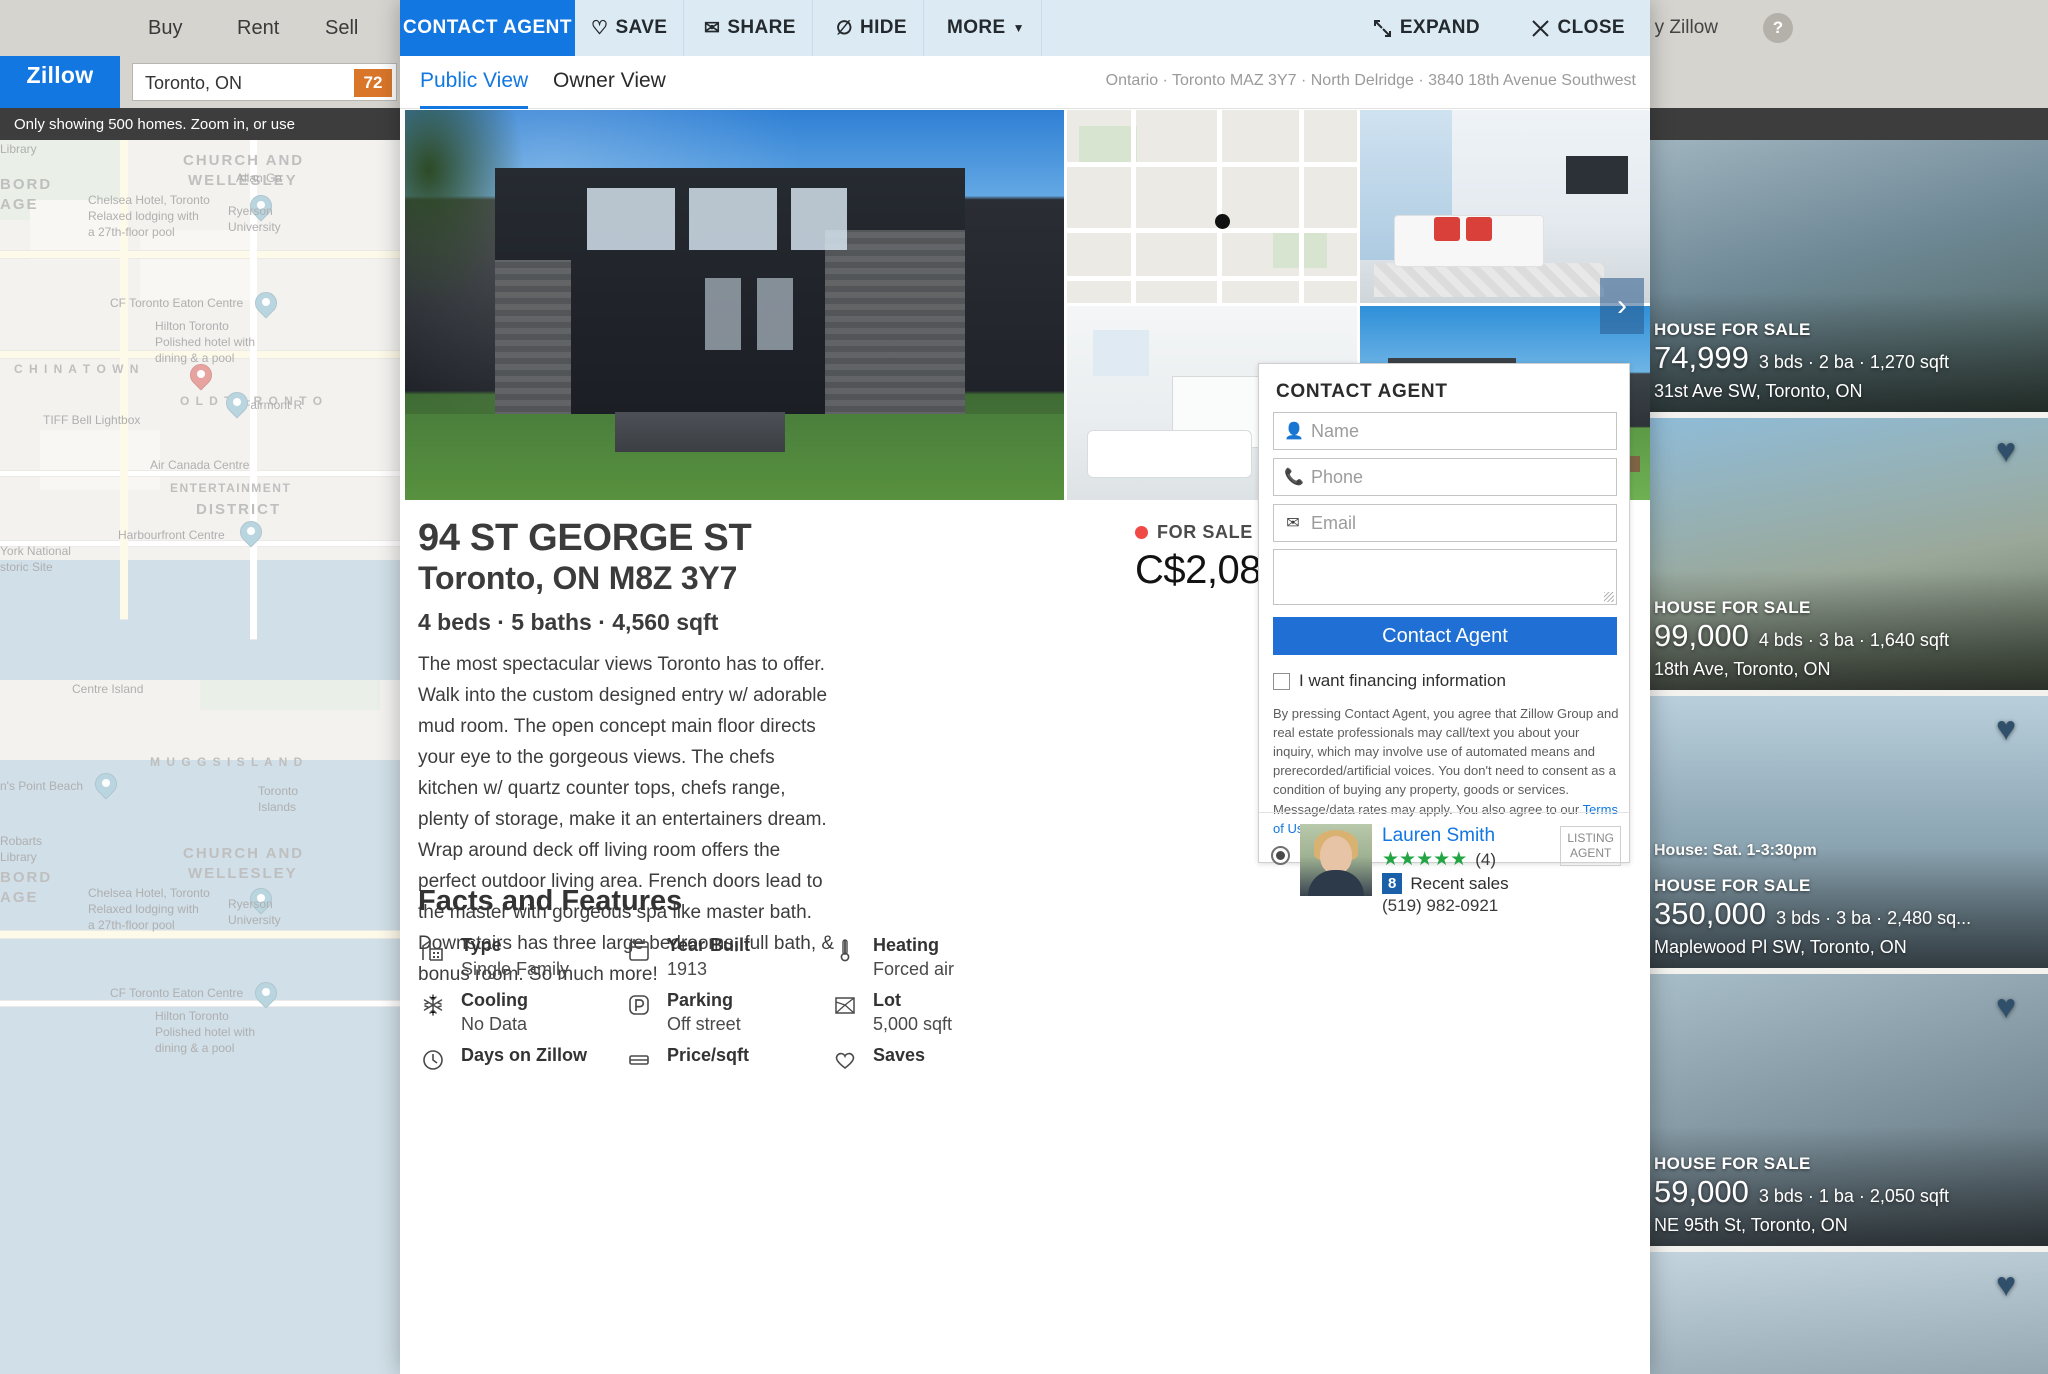  Describe the element at coordinates (872, 28) in the screenshot. I see `hide-button: ∅ HIDE` at that location.